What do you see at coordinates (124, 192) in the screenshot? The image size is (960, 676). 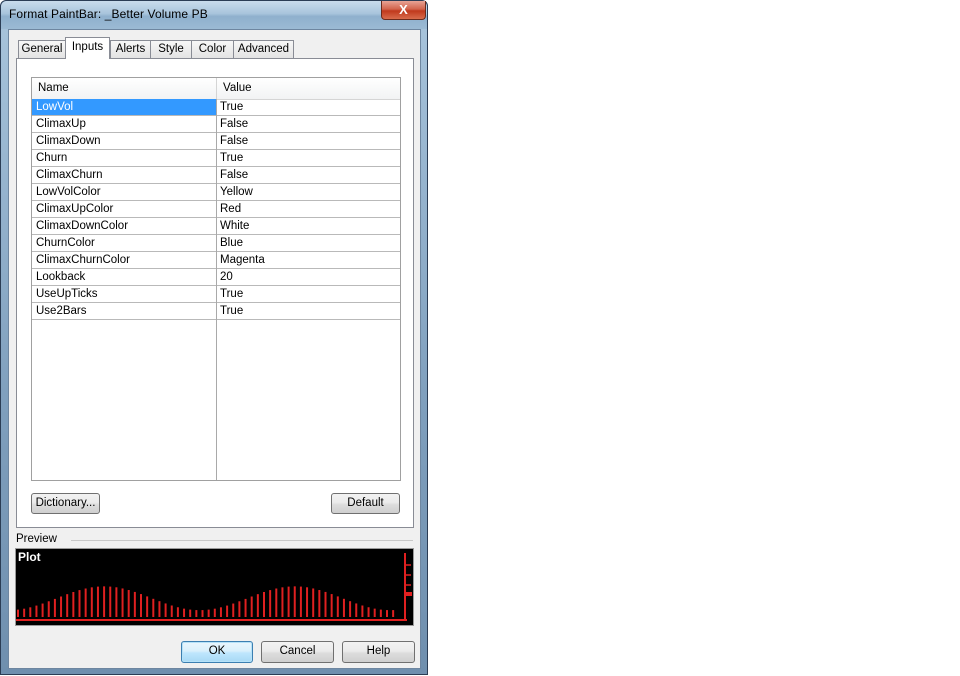 I see `input-name-cell: LowVolColor` at bounding box center [124, 192].